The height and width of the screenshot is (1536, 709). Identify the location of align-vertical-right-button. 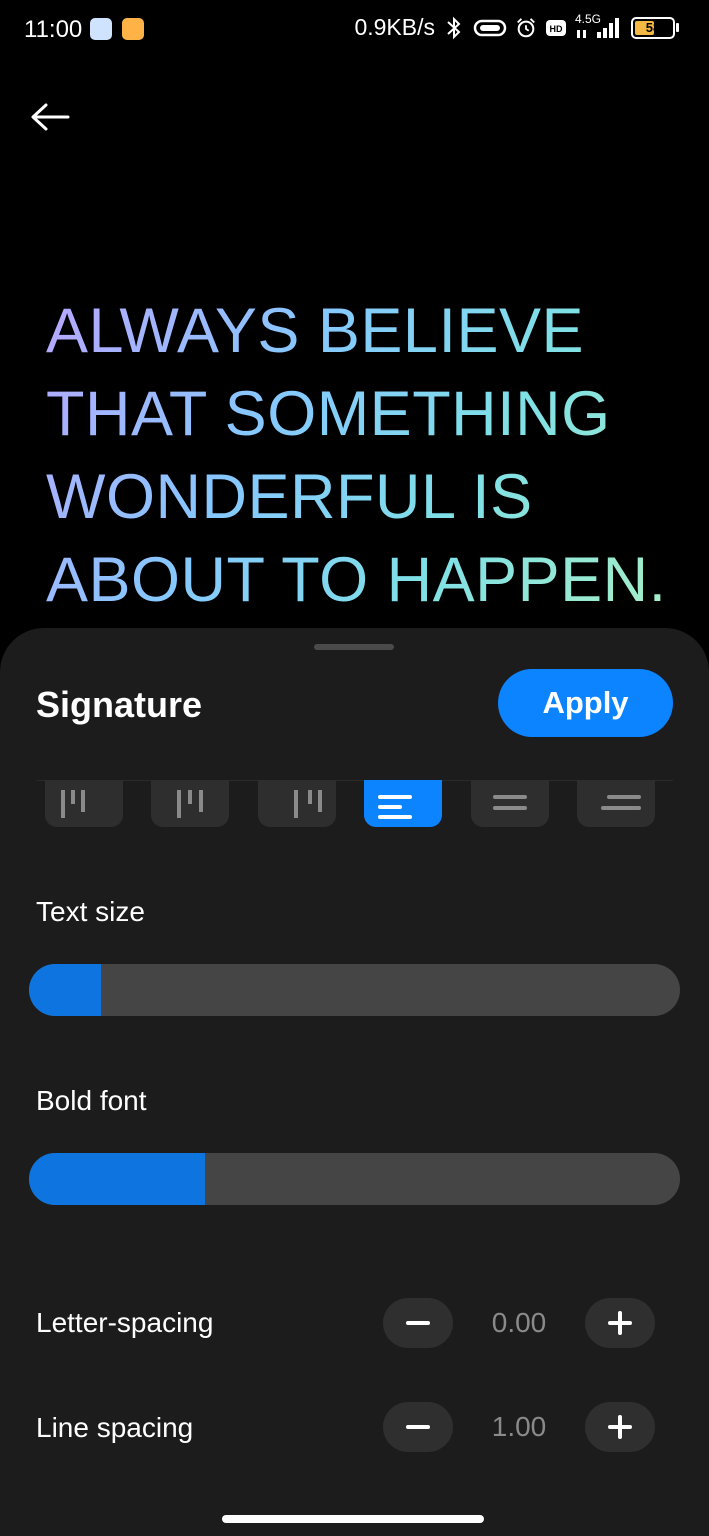
(297, 803).